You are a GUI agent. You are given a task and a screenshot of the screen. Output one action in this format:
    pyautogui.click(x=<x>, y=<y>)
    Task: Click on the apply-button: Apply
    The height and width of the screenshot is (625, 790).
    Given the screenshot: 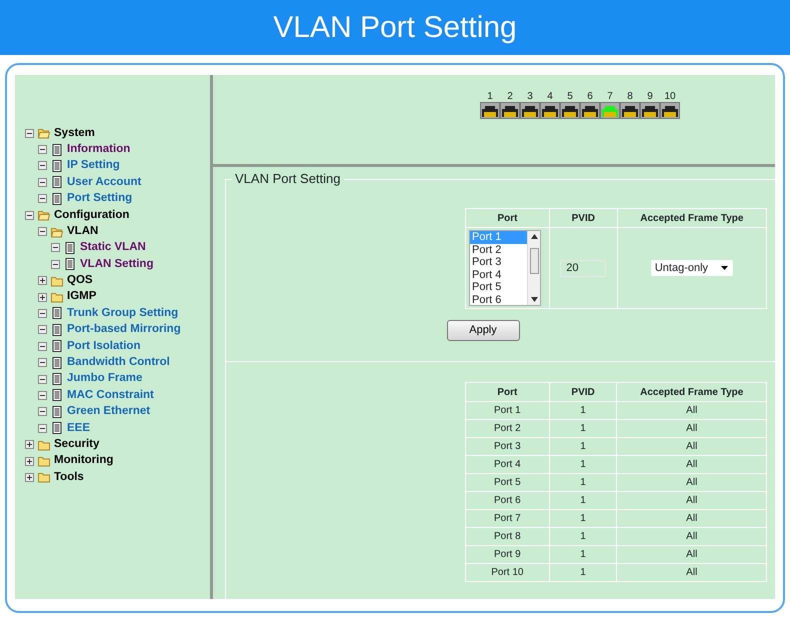 What is the action you would take?
    pyautogui.click(x=483, y=330)
    